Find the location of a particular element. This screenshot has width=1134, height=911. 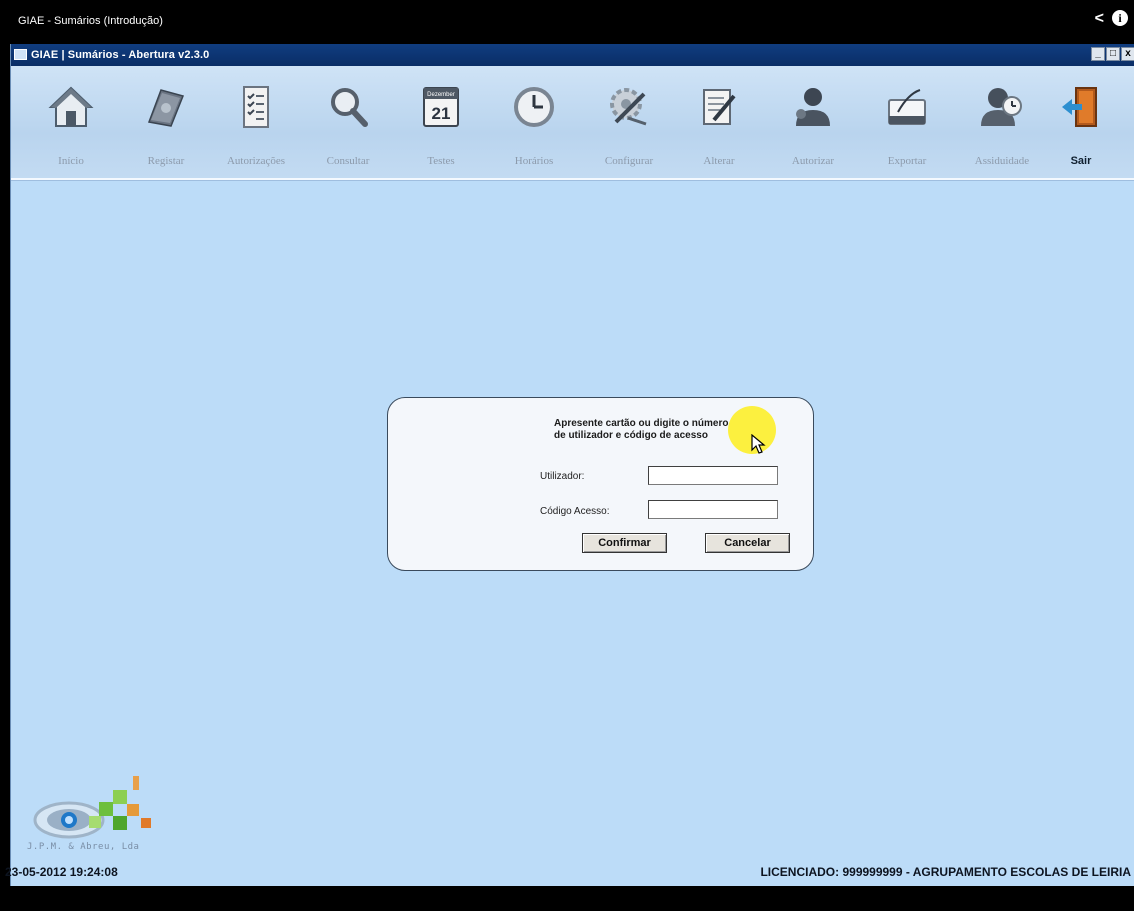

users-icon is located at coordinates (813, 107).